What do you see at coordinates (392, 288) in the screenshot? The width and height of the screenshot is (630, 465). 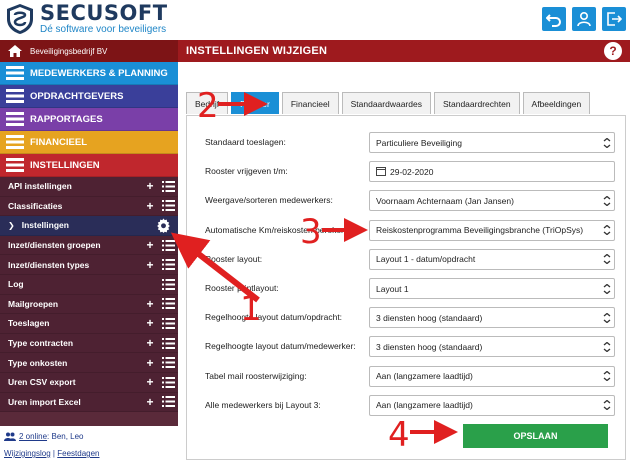 I see `field-value: Layout 1` at bounding box center [392, 288].